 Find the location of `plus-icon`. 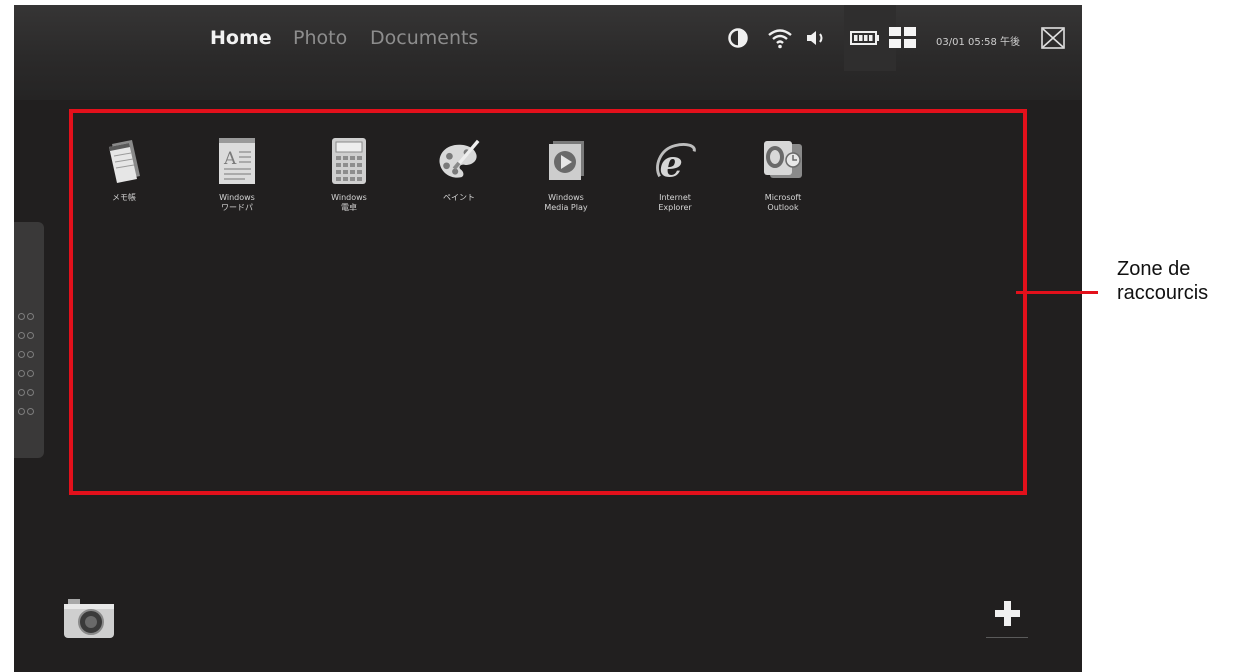

plus-icon is located at coordinates (1007, 619).